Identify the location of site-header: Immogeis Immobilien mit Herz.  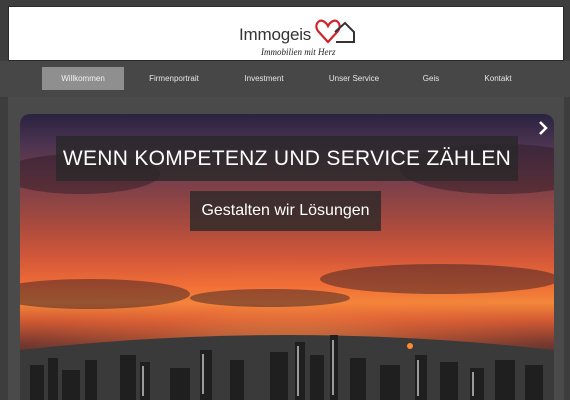
(286, 33).